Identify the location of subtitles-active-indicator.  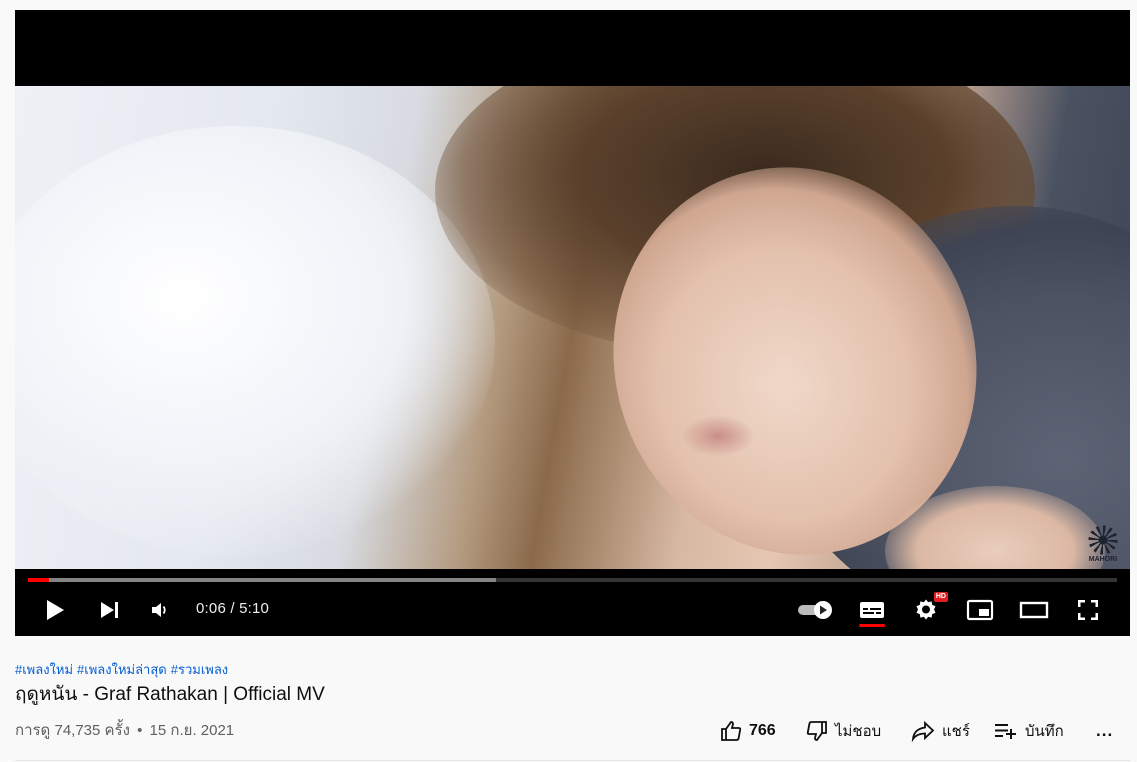
(872, 625).